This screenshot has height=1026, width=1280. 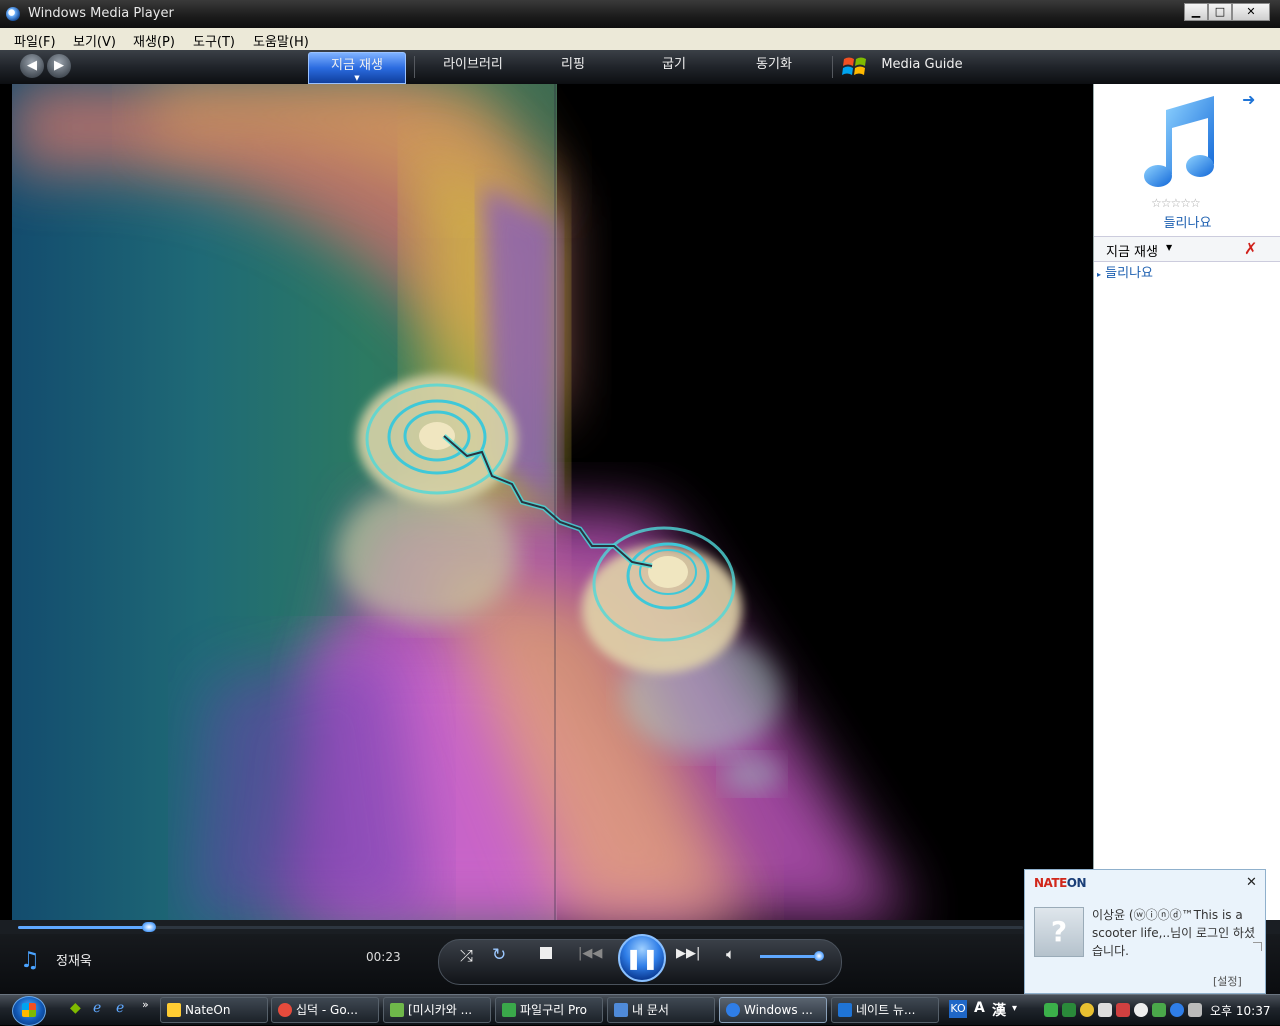 What do you see at coordinates (473, 67) in the screenshot?
I see `tab-library: 라이브러리` at bounding box center [473, 67].